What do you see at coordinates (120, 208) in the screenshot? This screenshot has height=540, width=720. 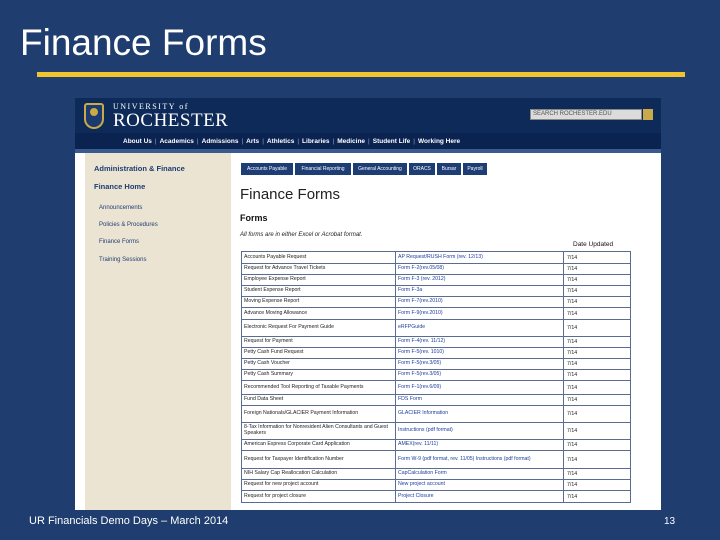 I see `sidebar-item-announcements: Announcements` at bounding box center [120, 208].